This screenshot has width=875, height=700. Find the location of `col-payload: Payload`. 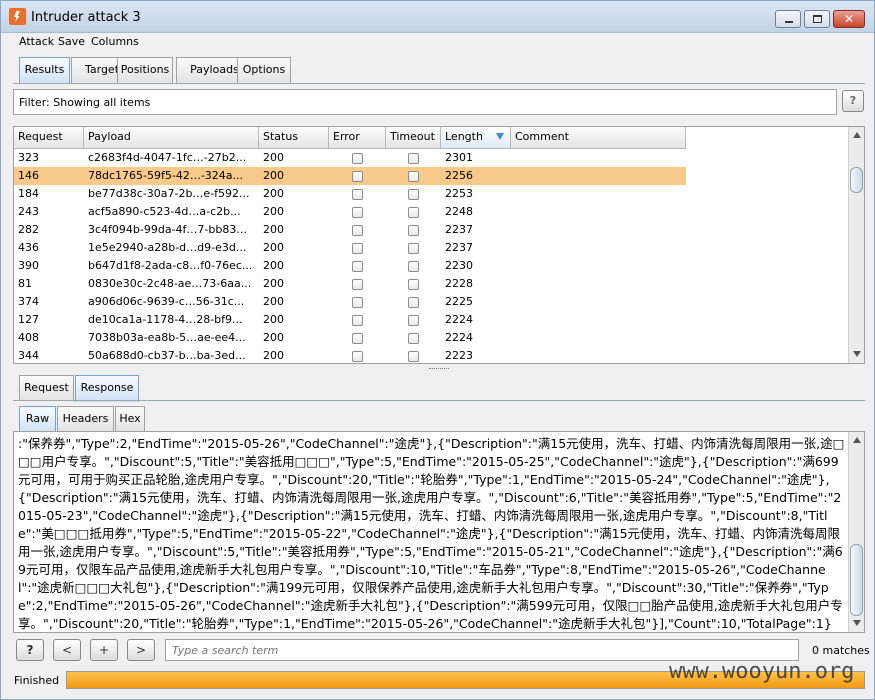

col-payload: Payload is located at coordinates (171, 138).